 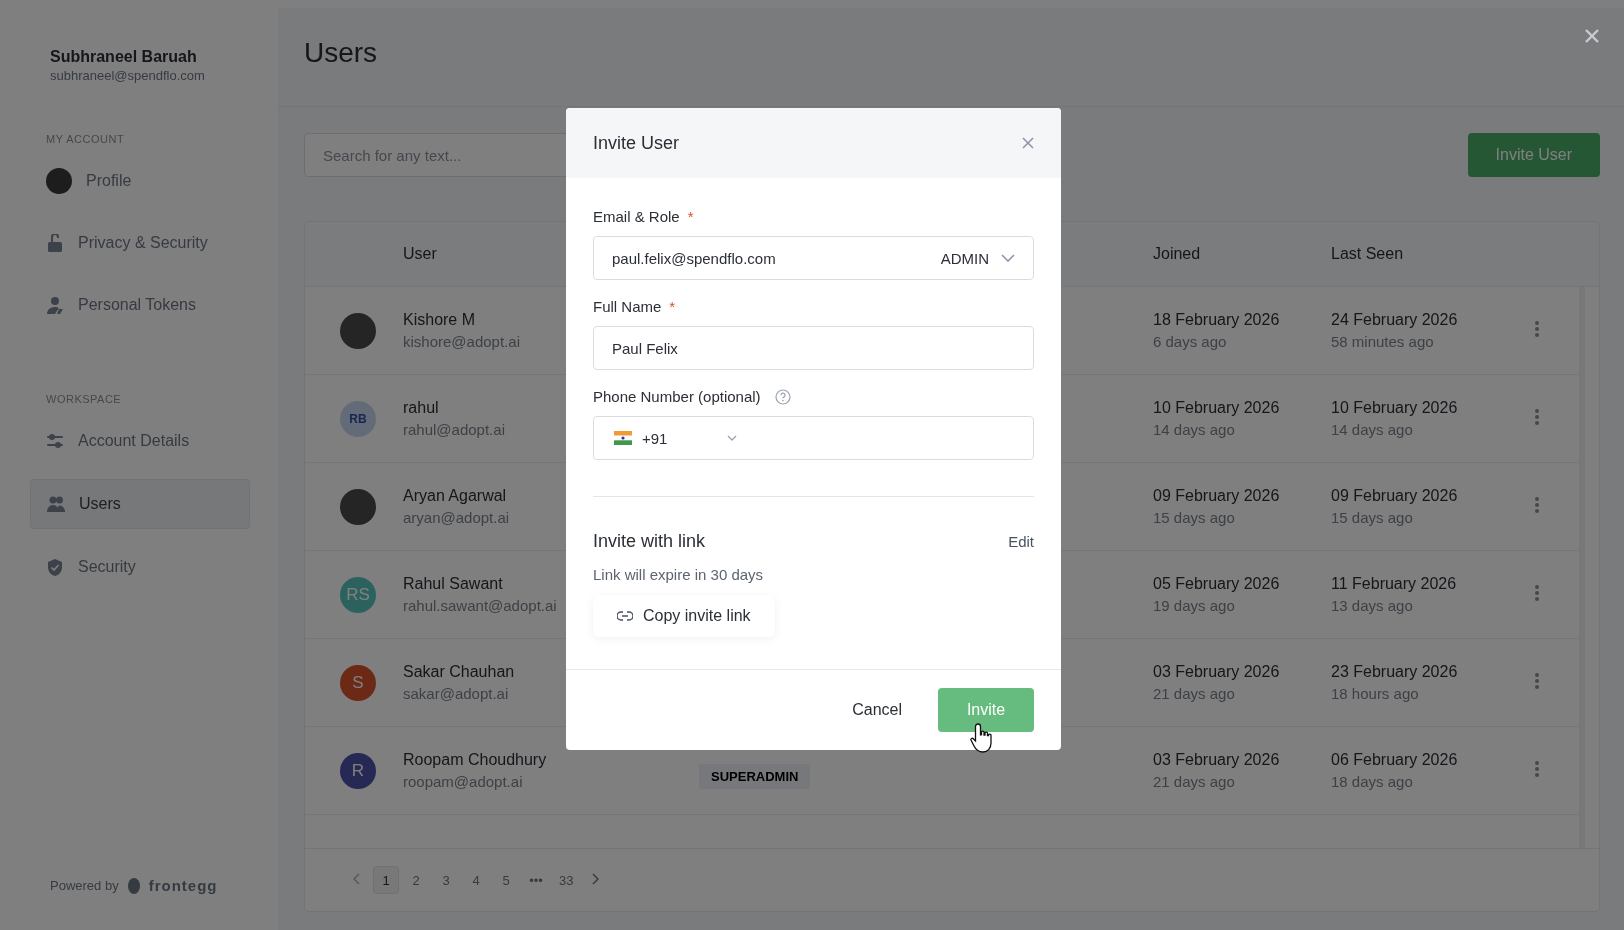 What do you see at coordinates (456, 517) in the screenshot?
I see `user-email-cell: aryan@adopt.ai` at bounding box center [456, 517].